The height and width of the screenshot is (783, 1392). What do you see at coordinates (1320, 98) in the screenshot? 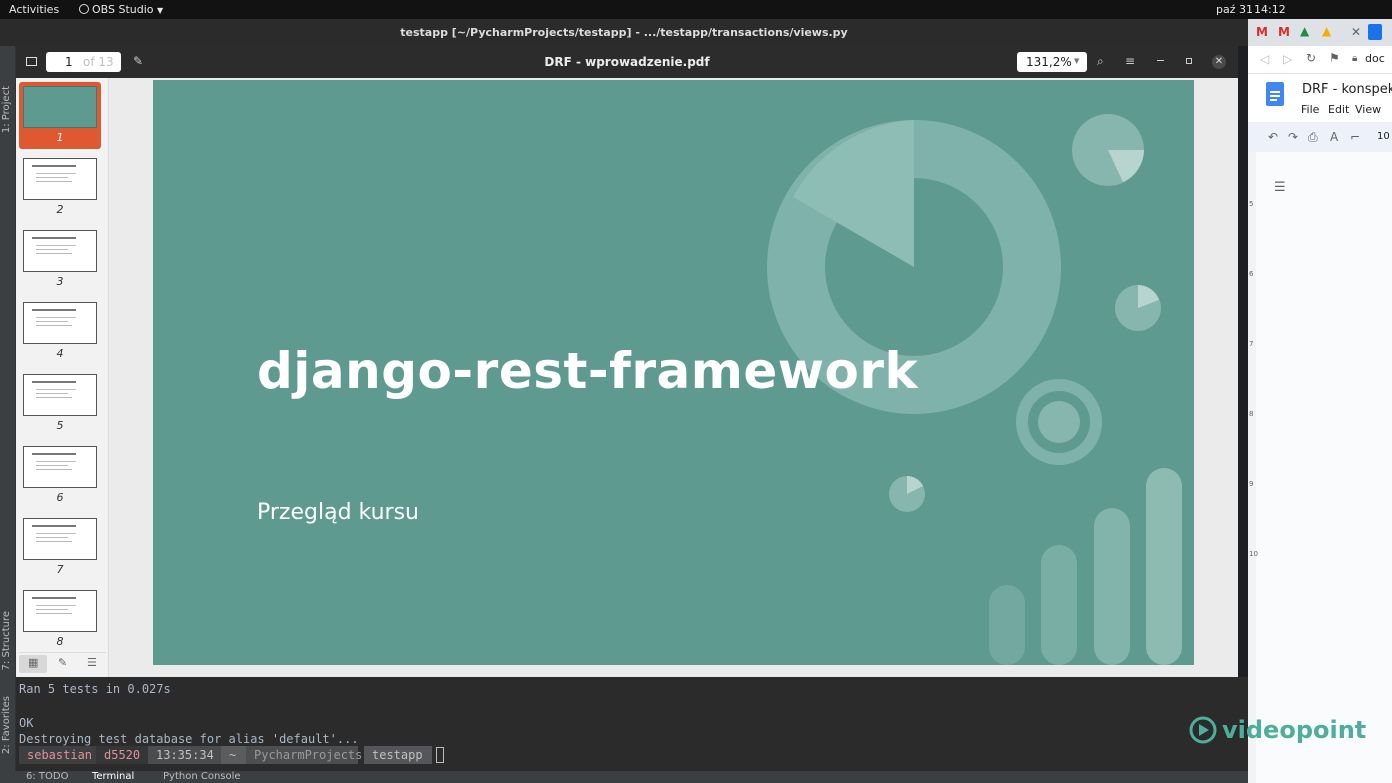
I see `docs-header: DRF - konspekt File Edit View` at bounding box center [1320, 98].